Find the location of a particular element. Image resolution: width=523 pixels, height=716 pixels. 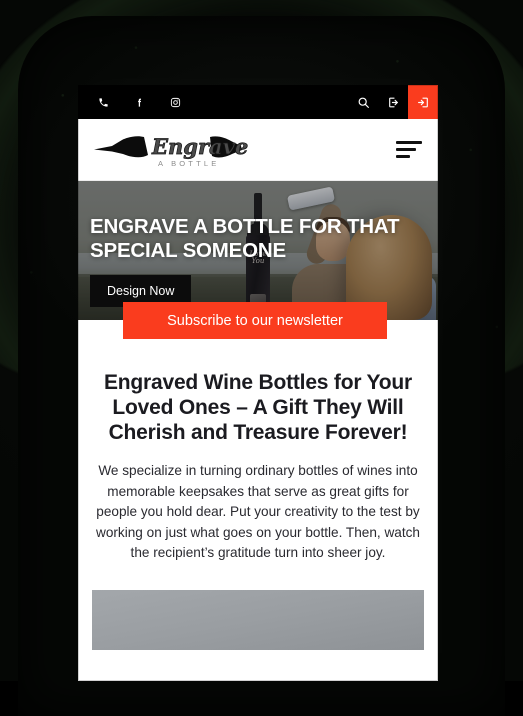

phone-icon is located at coordinates (103, 102).